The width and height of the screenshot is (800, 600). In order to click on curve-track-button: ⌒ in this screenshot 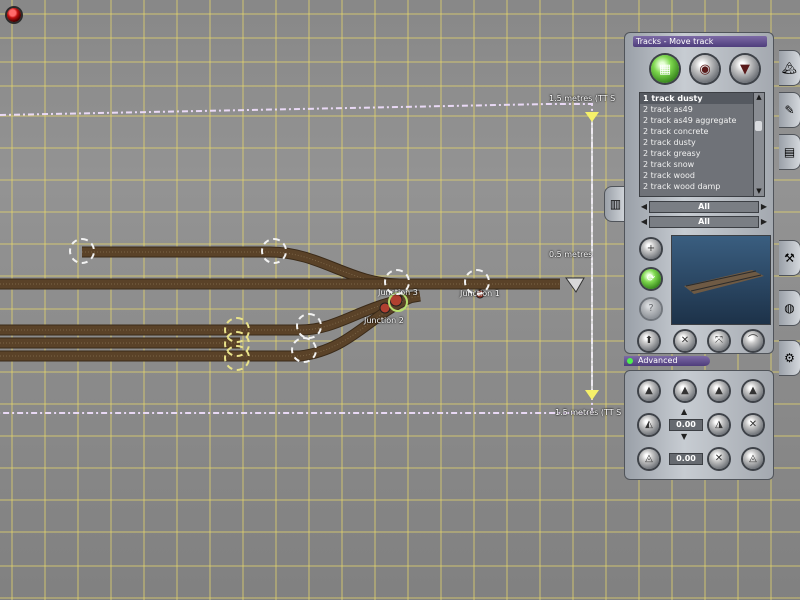, I will do `click(753, 341)`.